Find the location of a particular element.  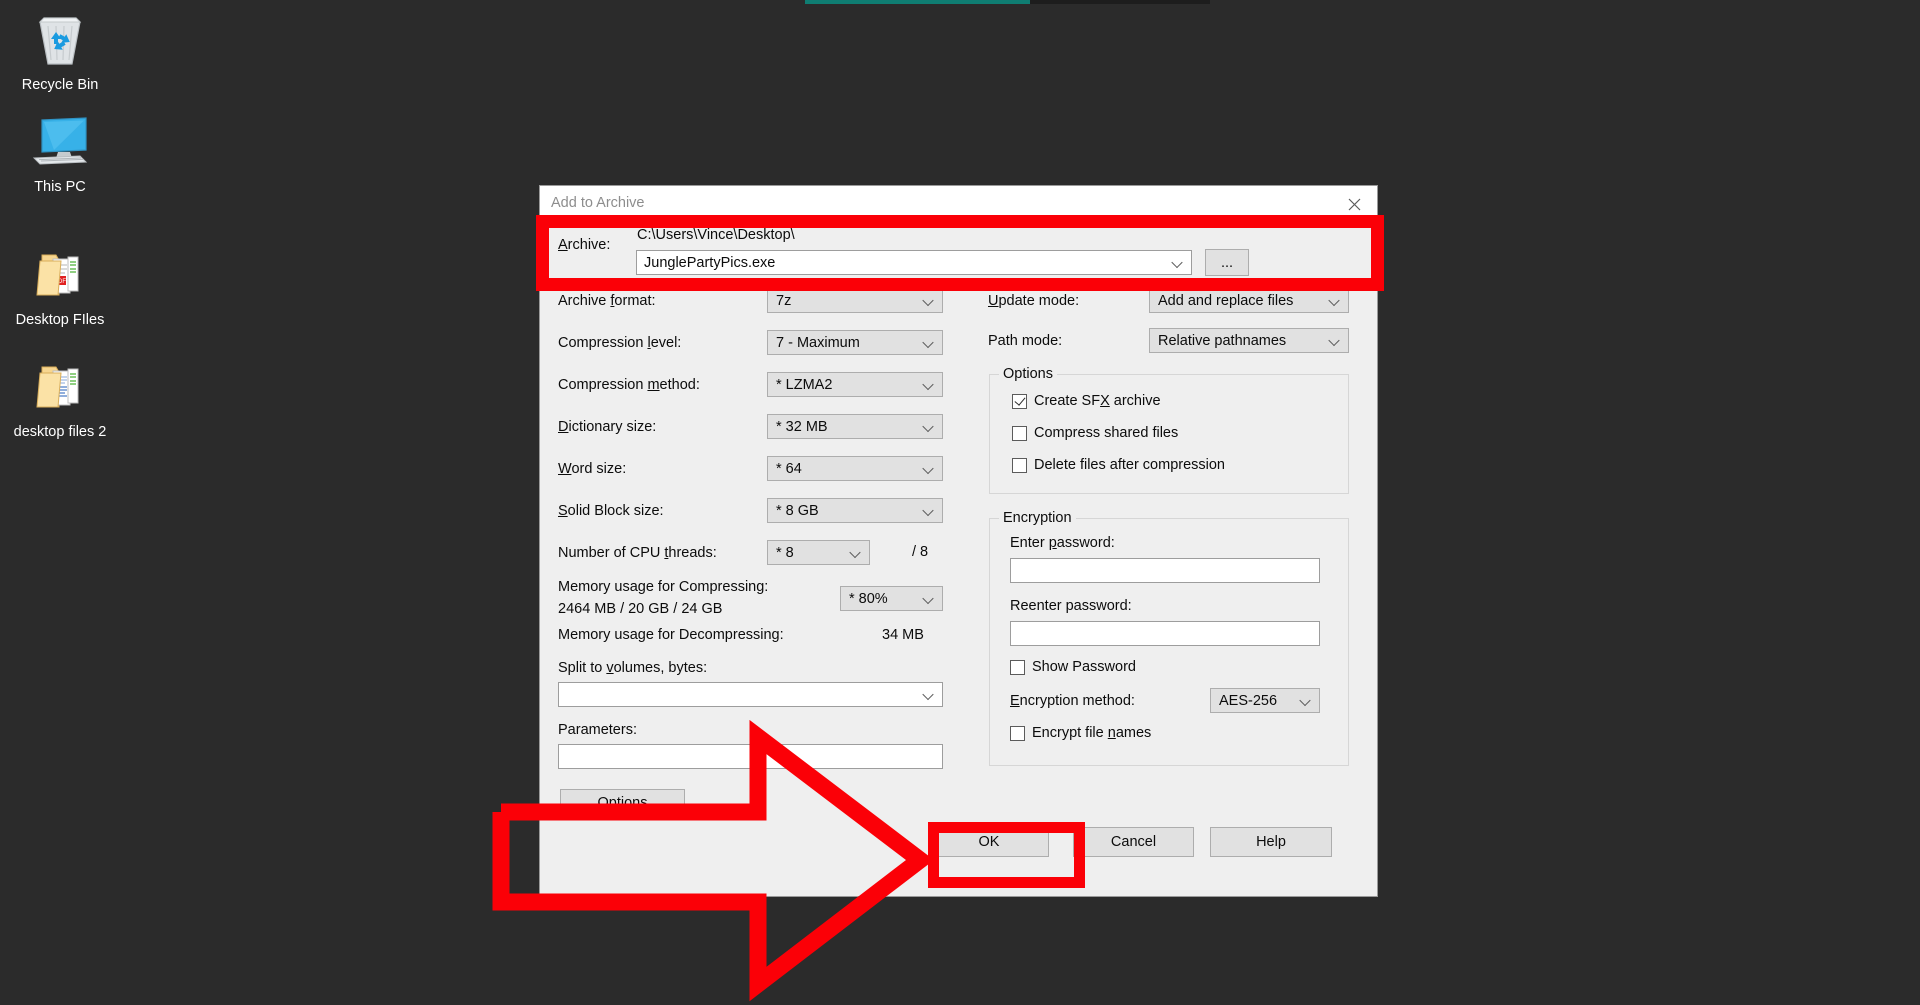

update-mode-value: Add and replace files is located at coordinates (1226, 300).